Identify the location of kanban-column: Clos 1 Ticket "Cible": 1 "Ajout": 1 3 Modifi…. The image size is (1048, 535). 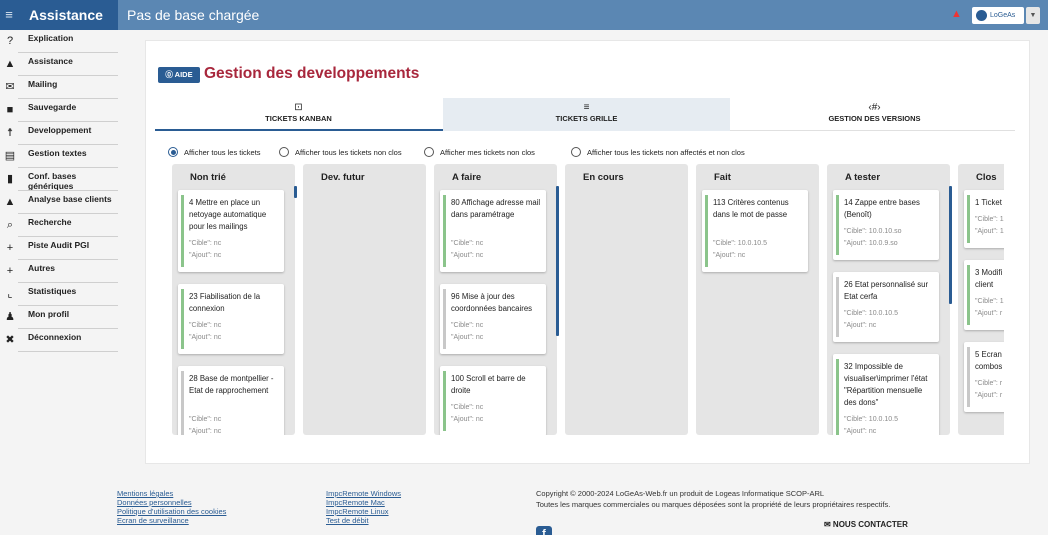
(981, 299).